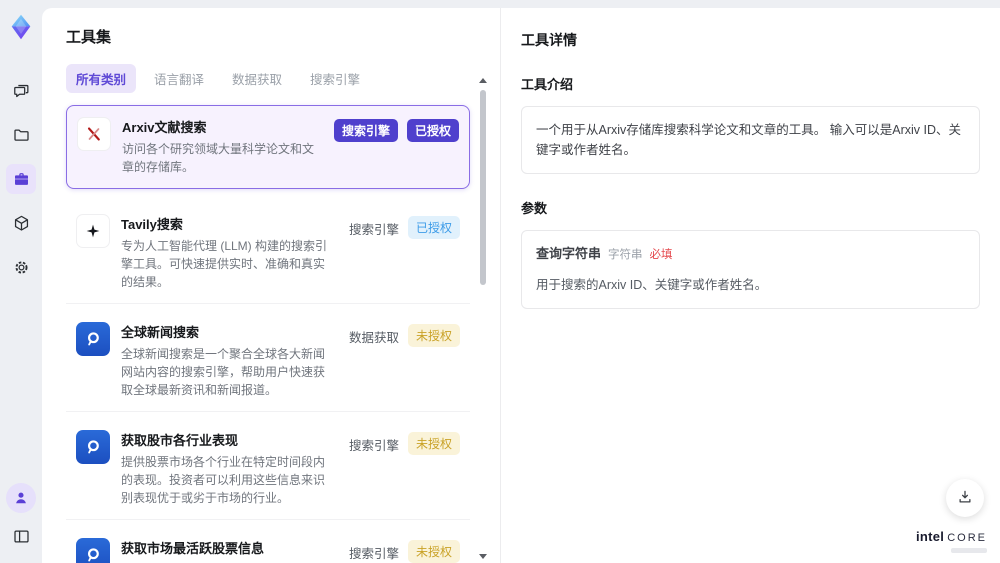 The width and height of the screenshot is (1000, 563). I want to click on param-required-badge: 必填, so click(661, 255).